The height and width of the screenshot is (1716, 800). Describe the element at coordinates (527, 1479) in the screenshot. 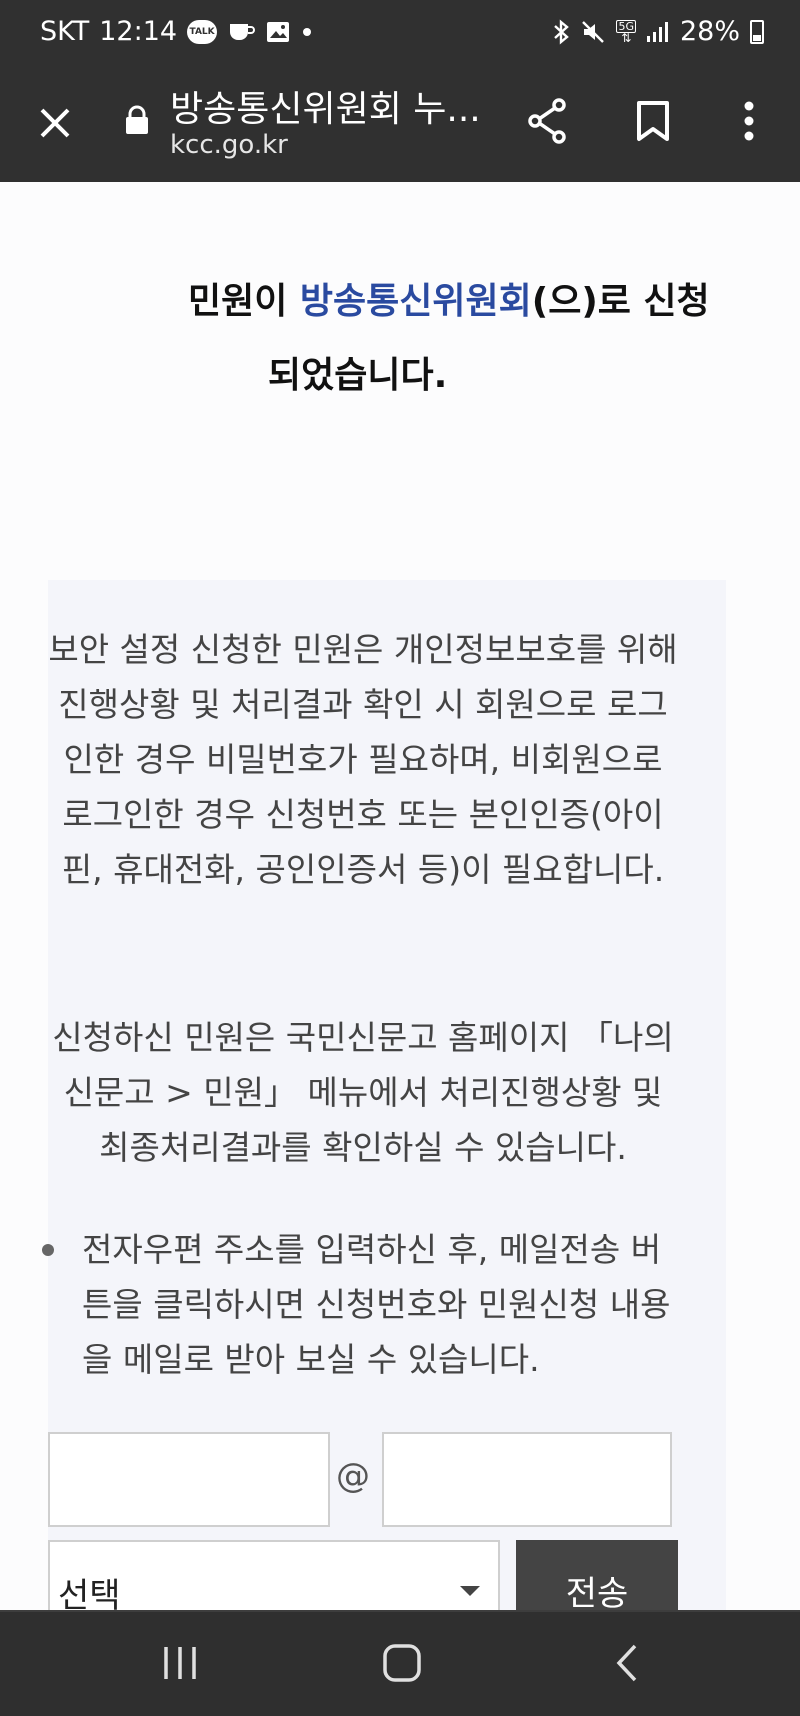

I see `email-domain-input` at that location.